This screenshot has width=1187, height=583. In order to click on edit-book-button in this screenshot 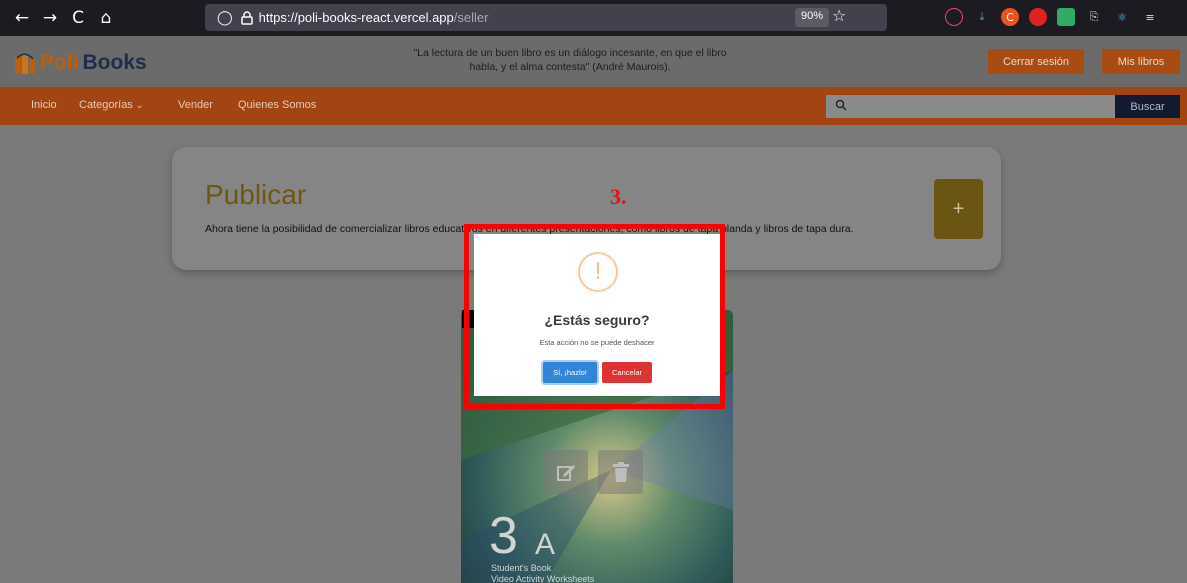, I will do `click(565, 472)`.